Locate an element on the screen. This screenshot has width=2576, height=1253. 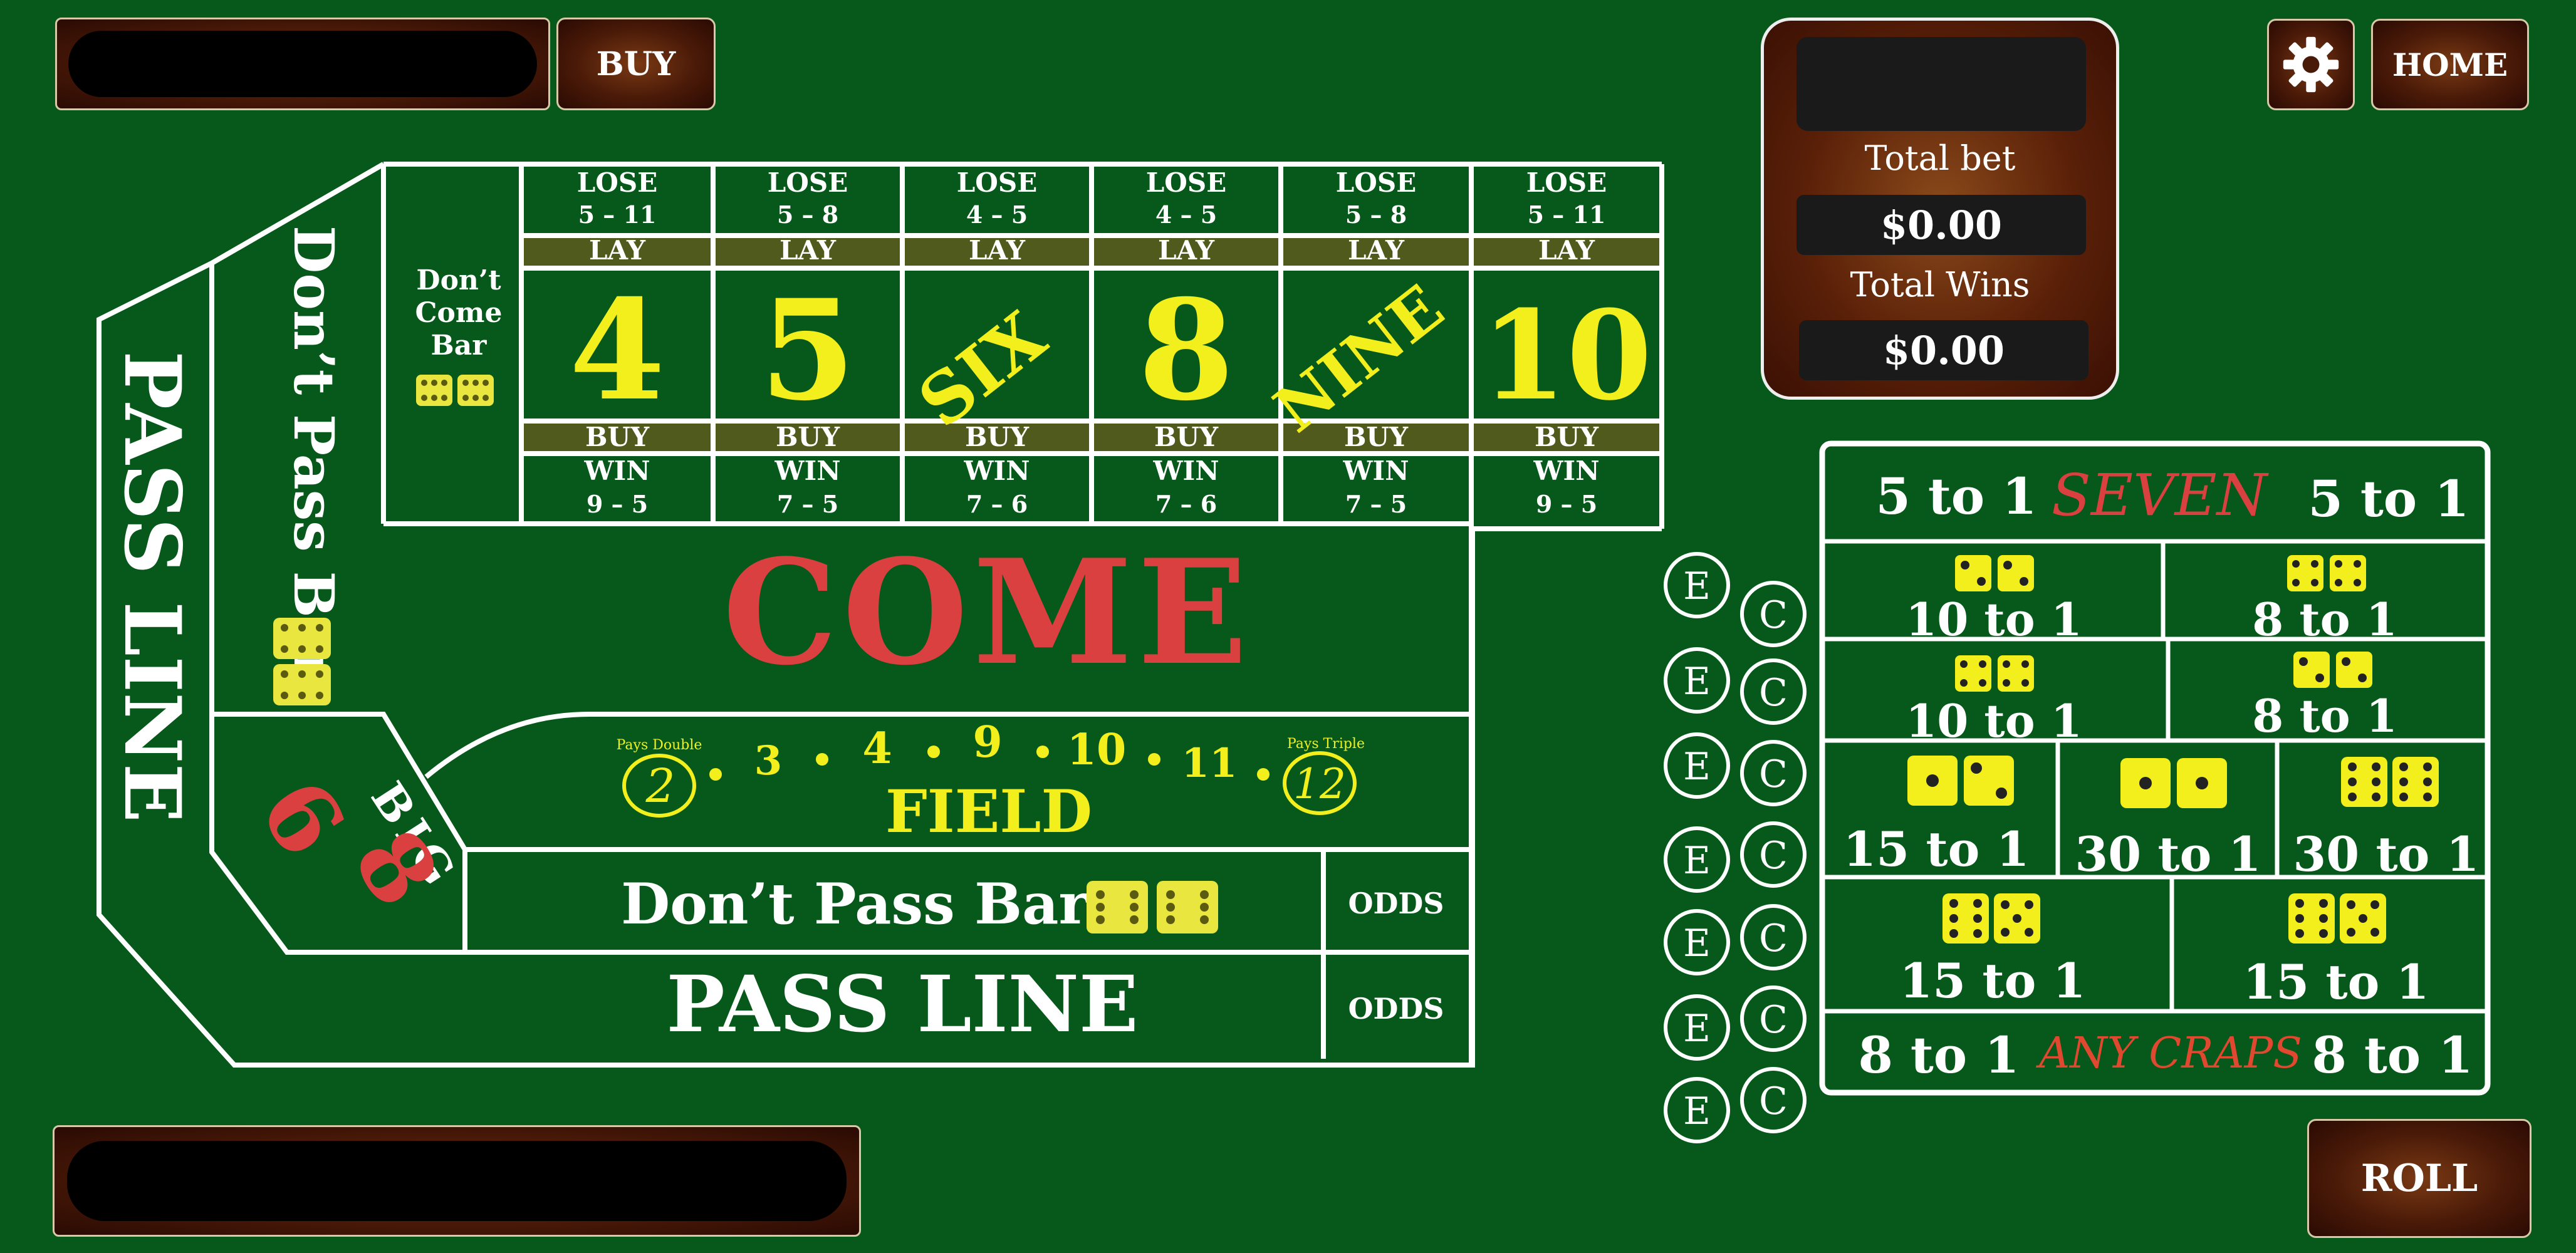
total-wins-label: Total Wins is located at coordinates (1940, 284).